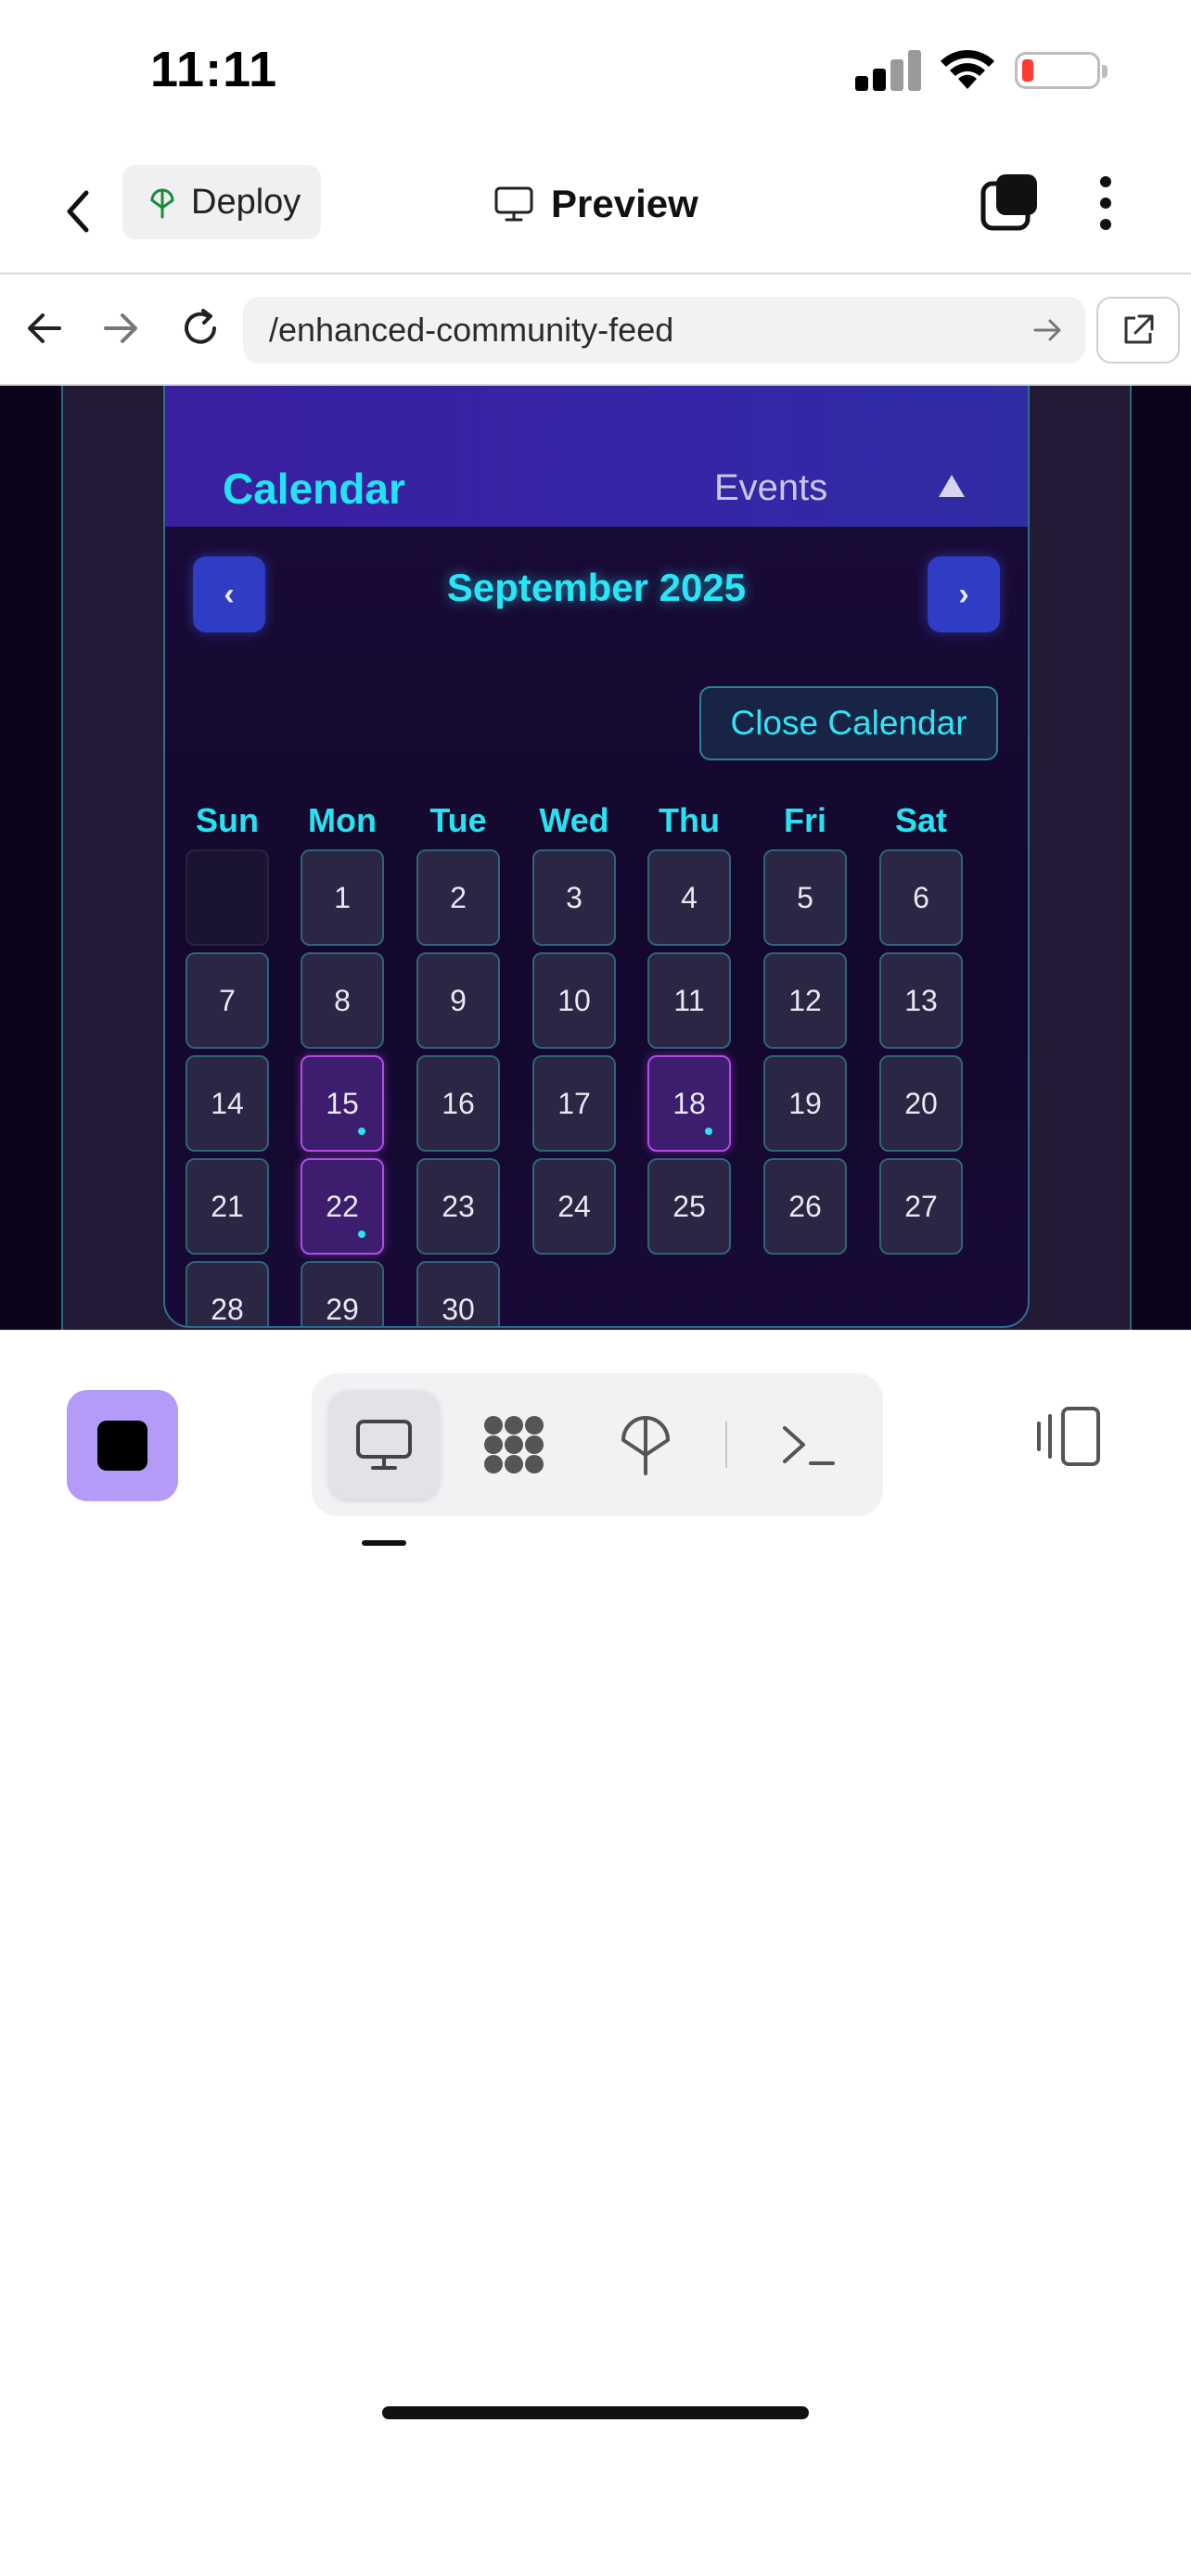 This screenshot has height=2576, width=1191. I want to click on calendar-day: 28, so click(228, 1293).